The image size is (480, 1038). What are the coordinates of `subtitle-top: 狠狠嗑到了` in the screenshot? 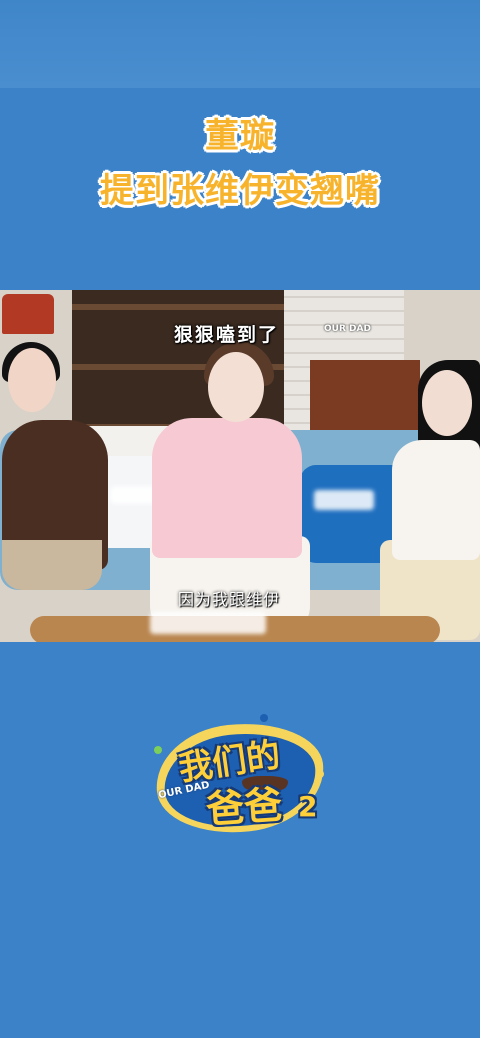 It's located at (227, 335).